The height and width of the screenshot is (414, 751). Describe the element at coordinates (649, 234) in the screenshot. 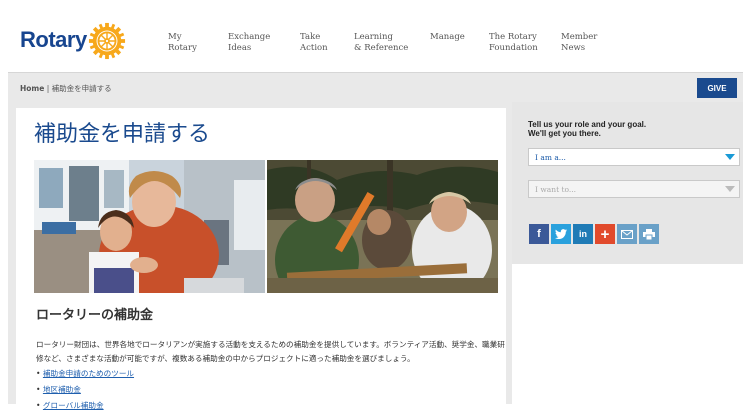

I see `print-icon` at that location.